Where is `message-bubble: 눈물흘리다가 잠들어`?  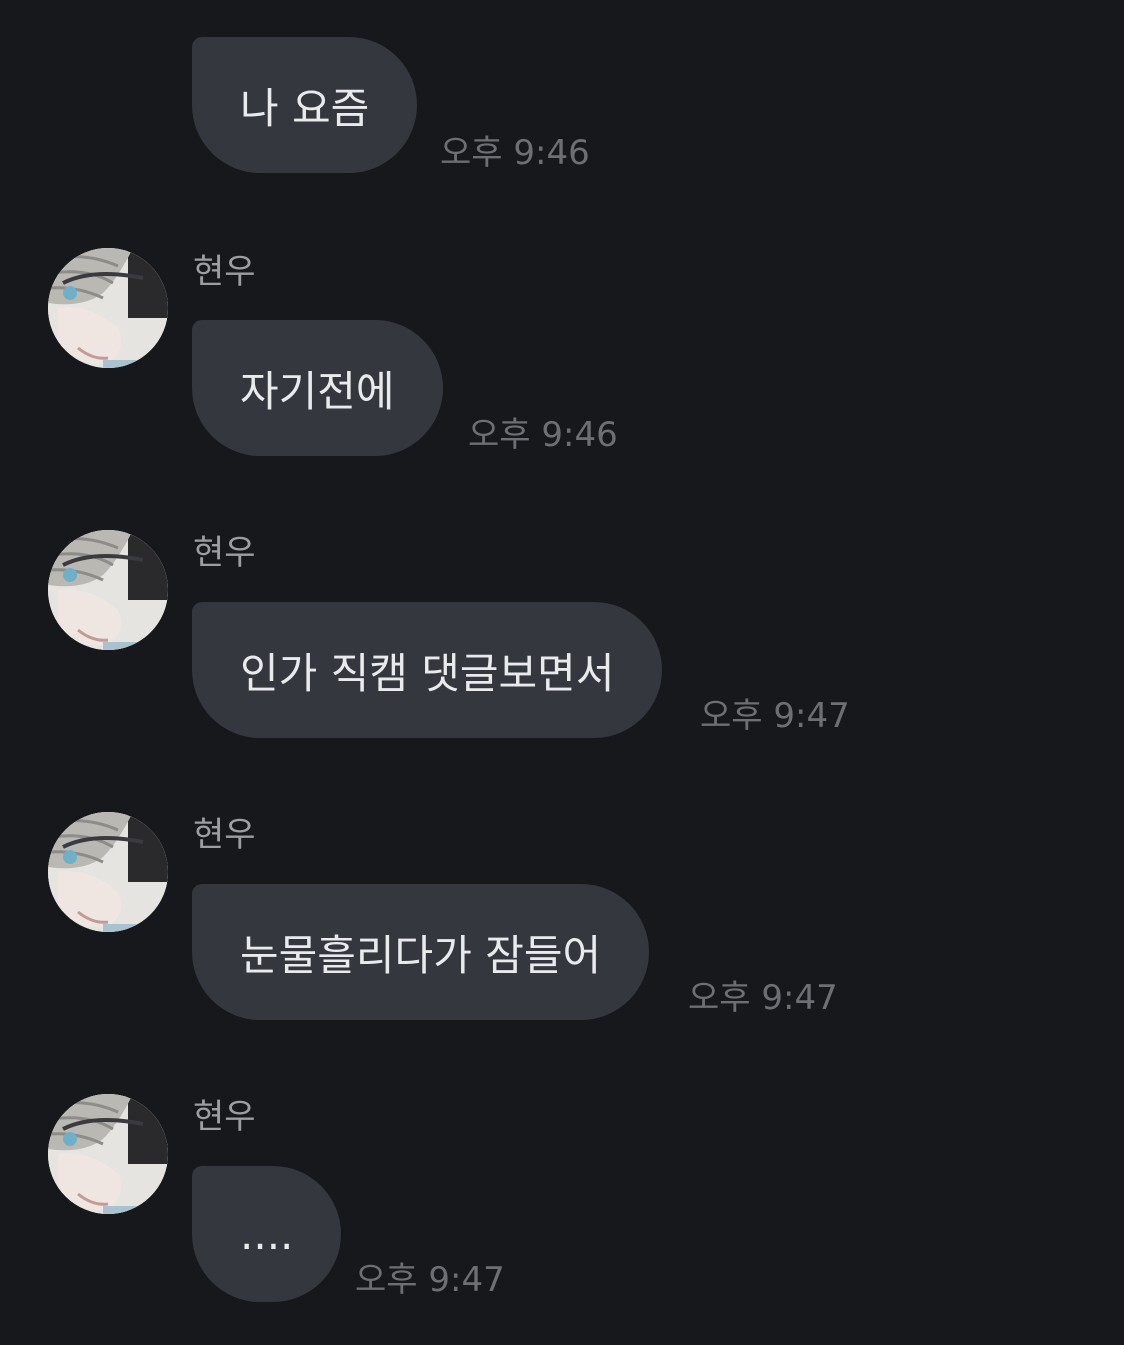
message-bubble: 눈물흘리다가 잠들어 is located at coordinates (421, 952).